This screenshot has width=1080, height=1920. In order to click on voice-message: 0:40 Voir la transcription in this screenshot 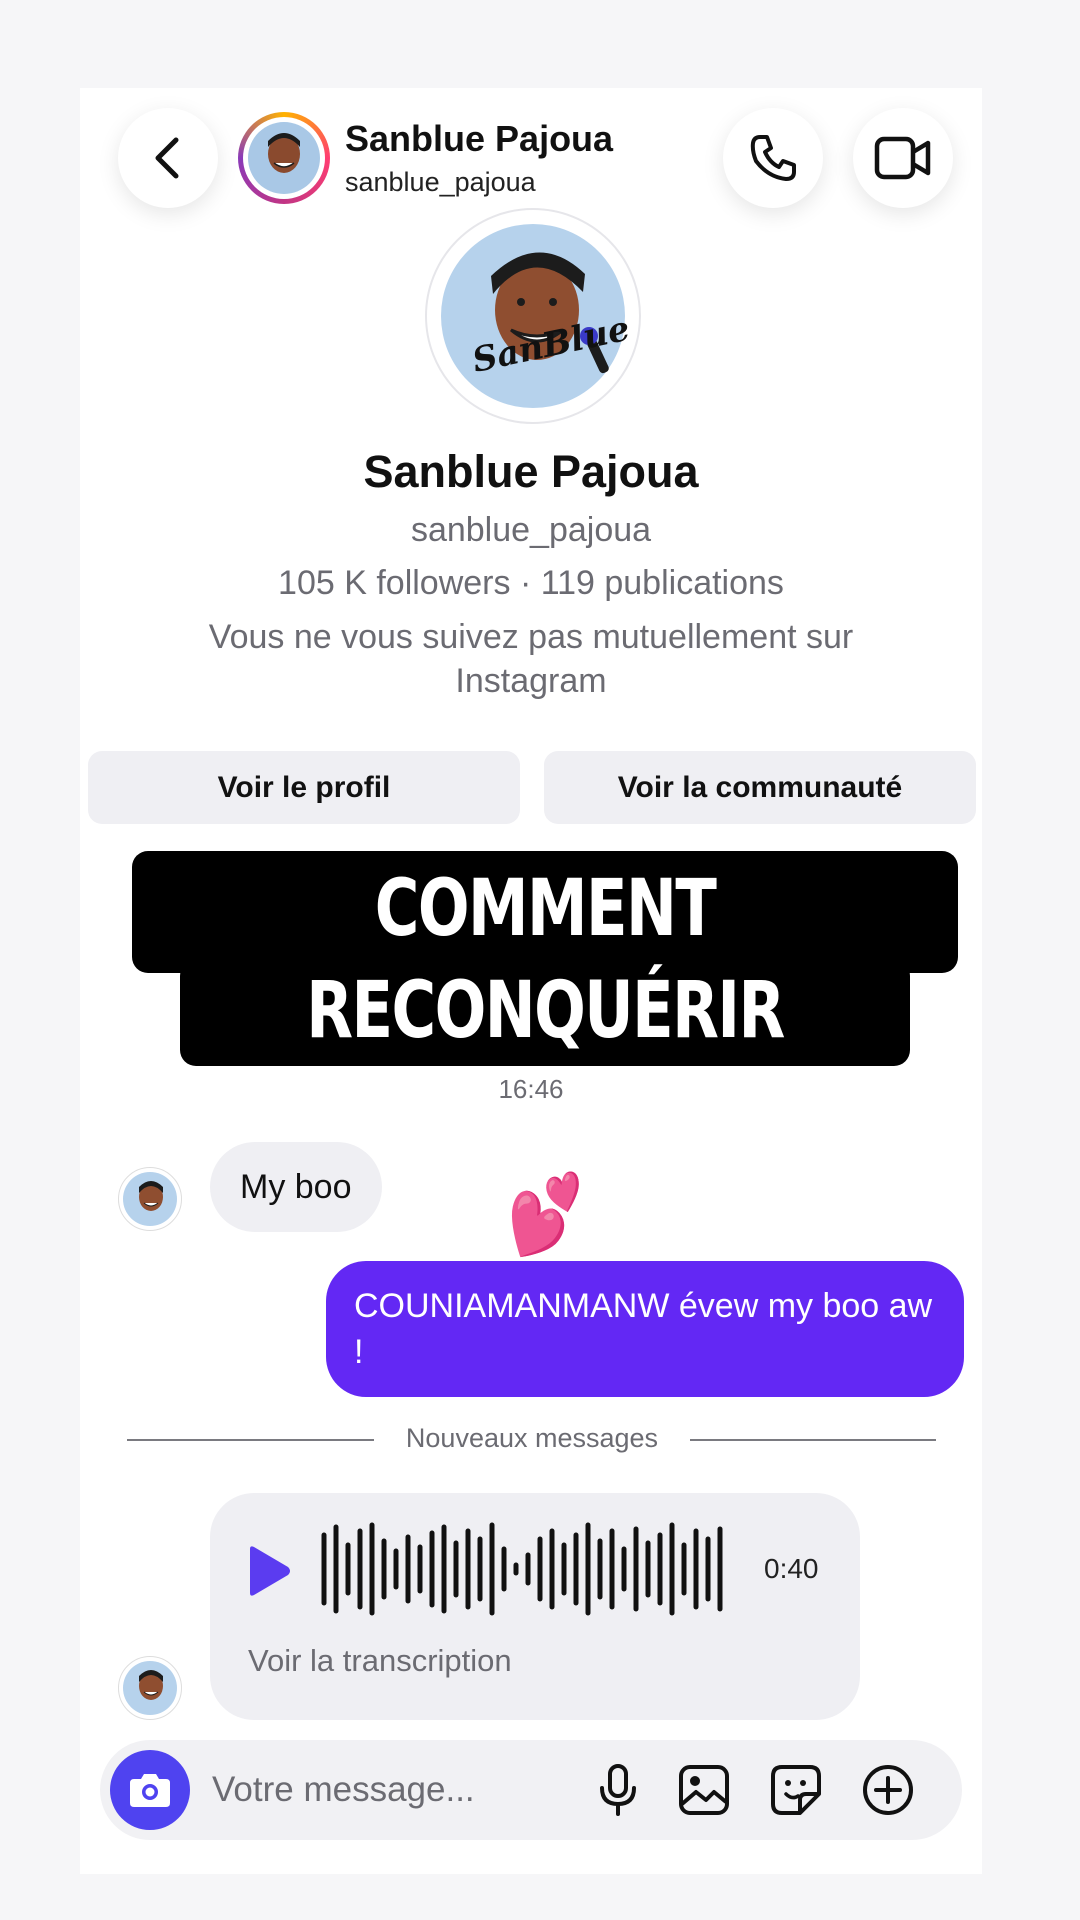, I will do `click(535, 1606)`.